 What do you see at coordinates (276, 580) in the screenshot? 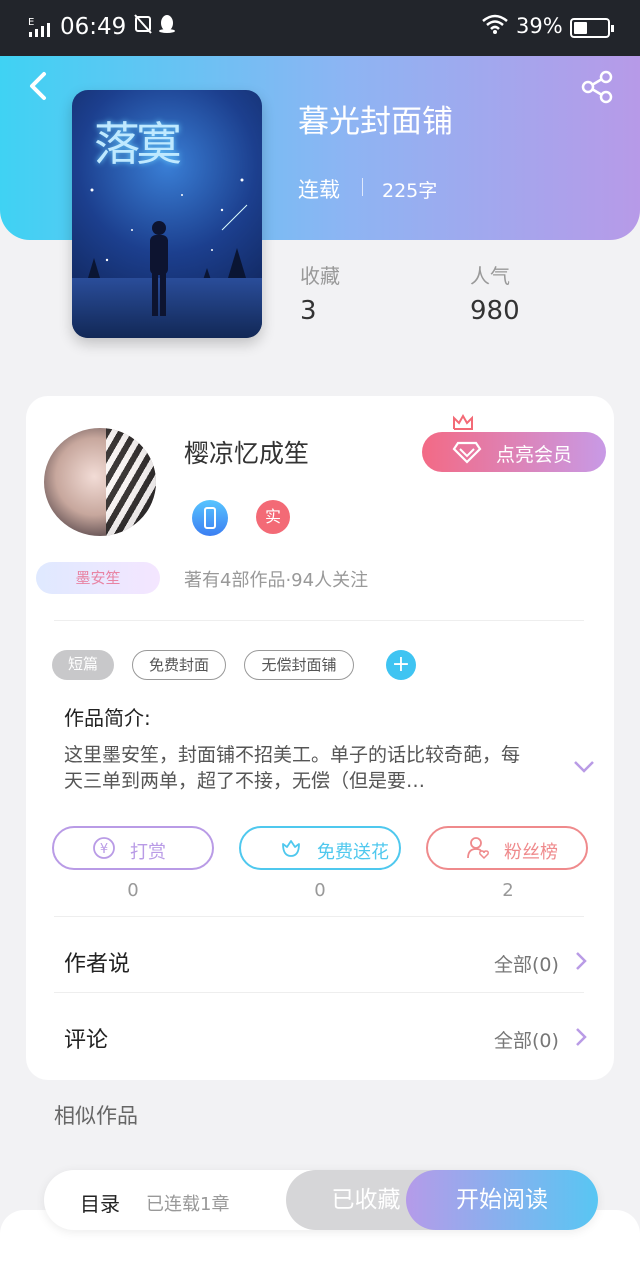
I see `author-meta: 著有4部作品·94人关注` at bounding box center [276, 580].